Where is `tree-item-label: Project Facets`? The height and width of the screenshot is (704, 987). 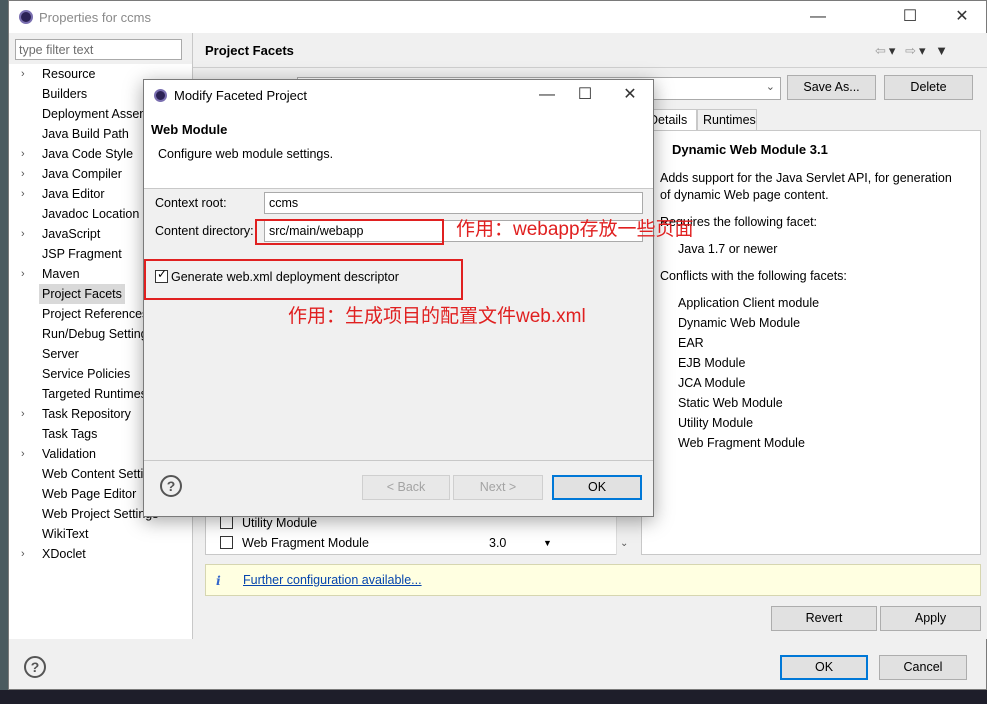
tree-item-label: Project Facets is located at coordinates (82, 294).